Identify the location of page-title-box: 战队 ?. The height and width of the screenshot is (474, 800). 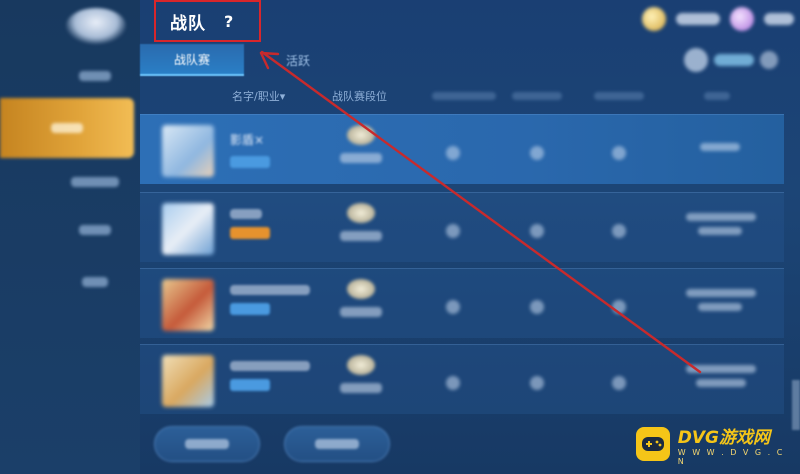
(207, 21).